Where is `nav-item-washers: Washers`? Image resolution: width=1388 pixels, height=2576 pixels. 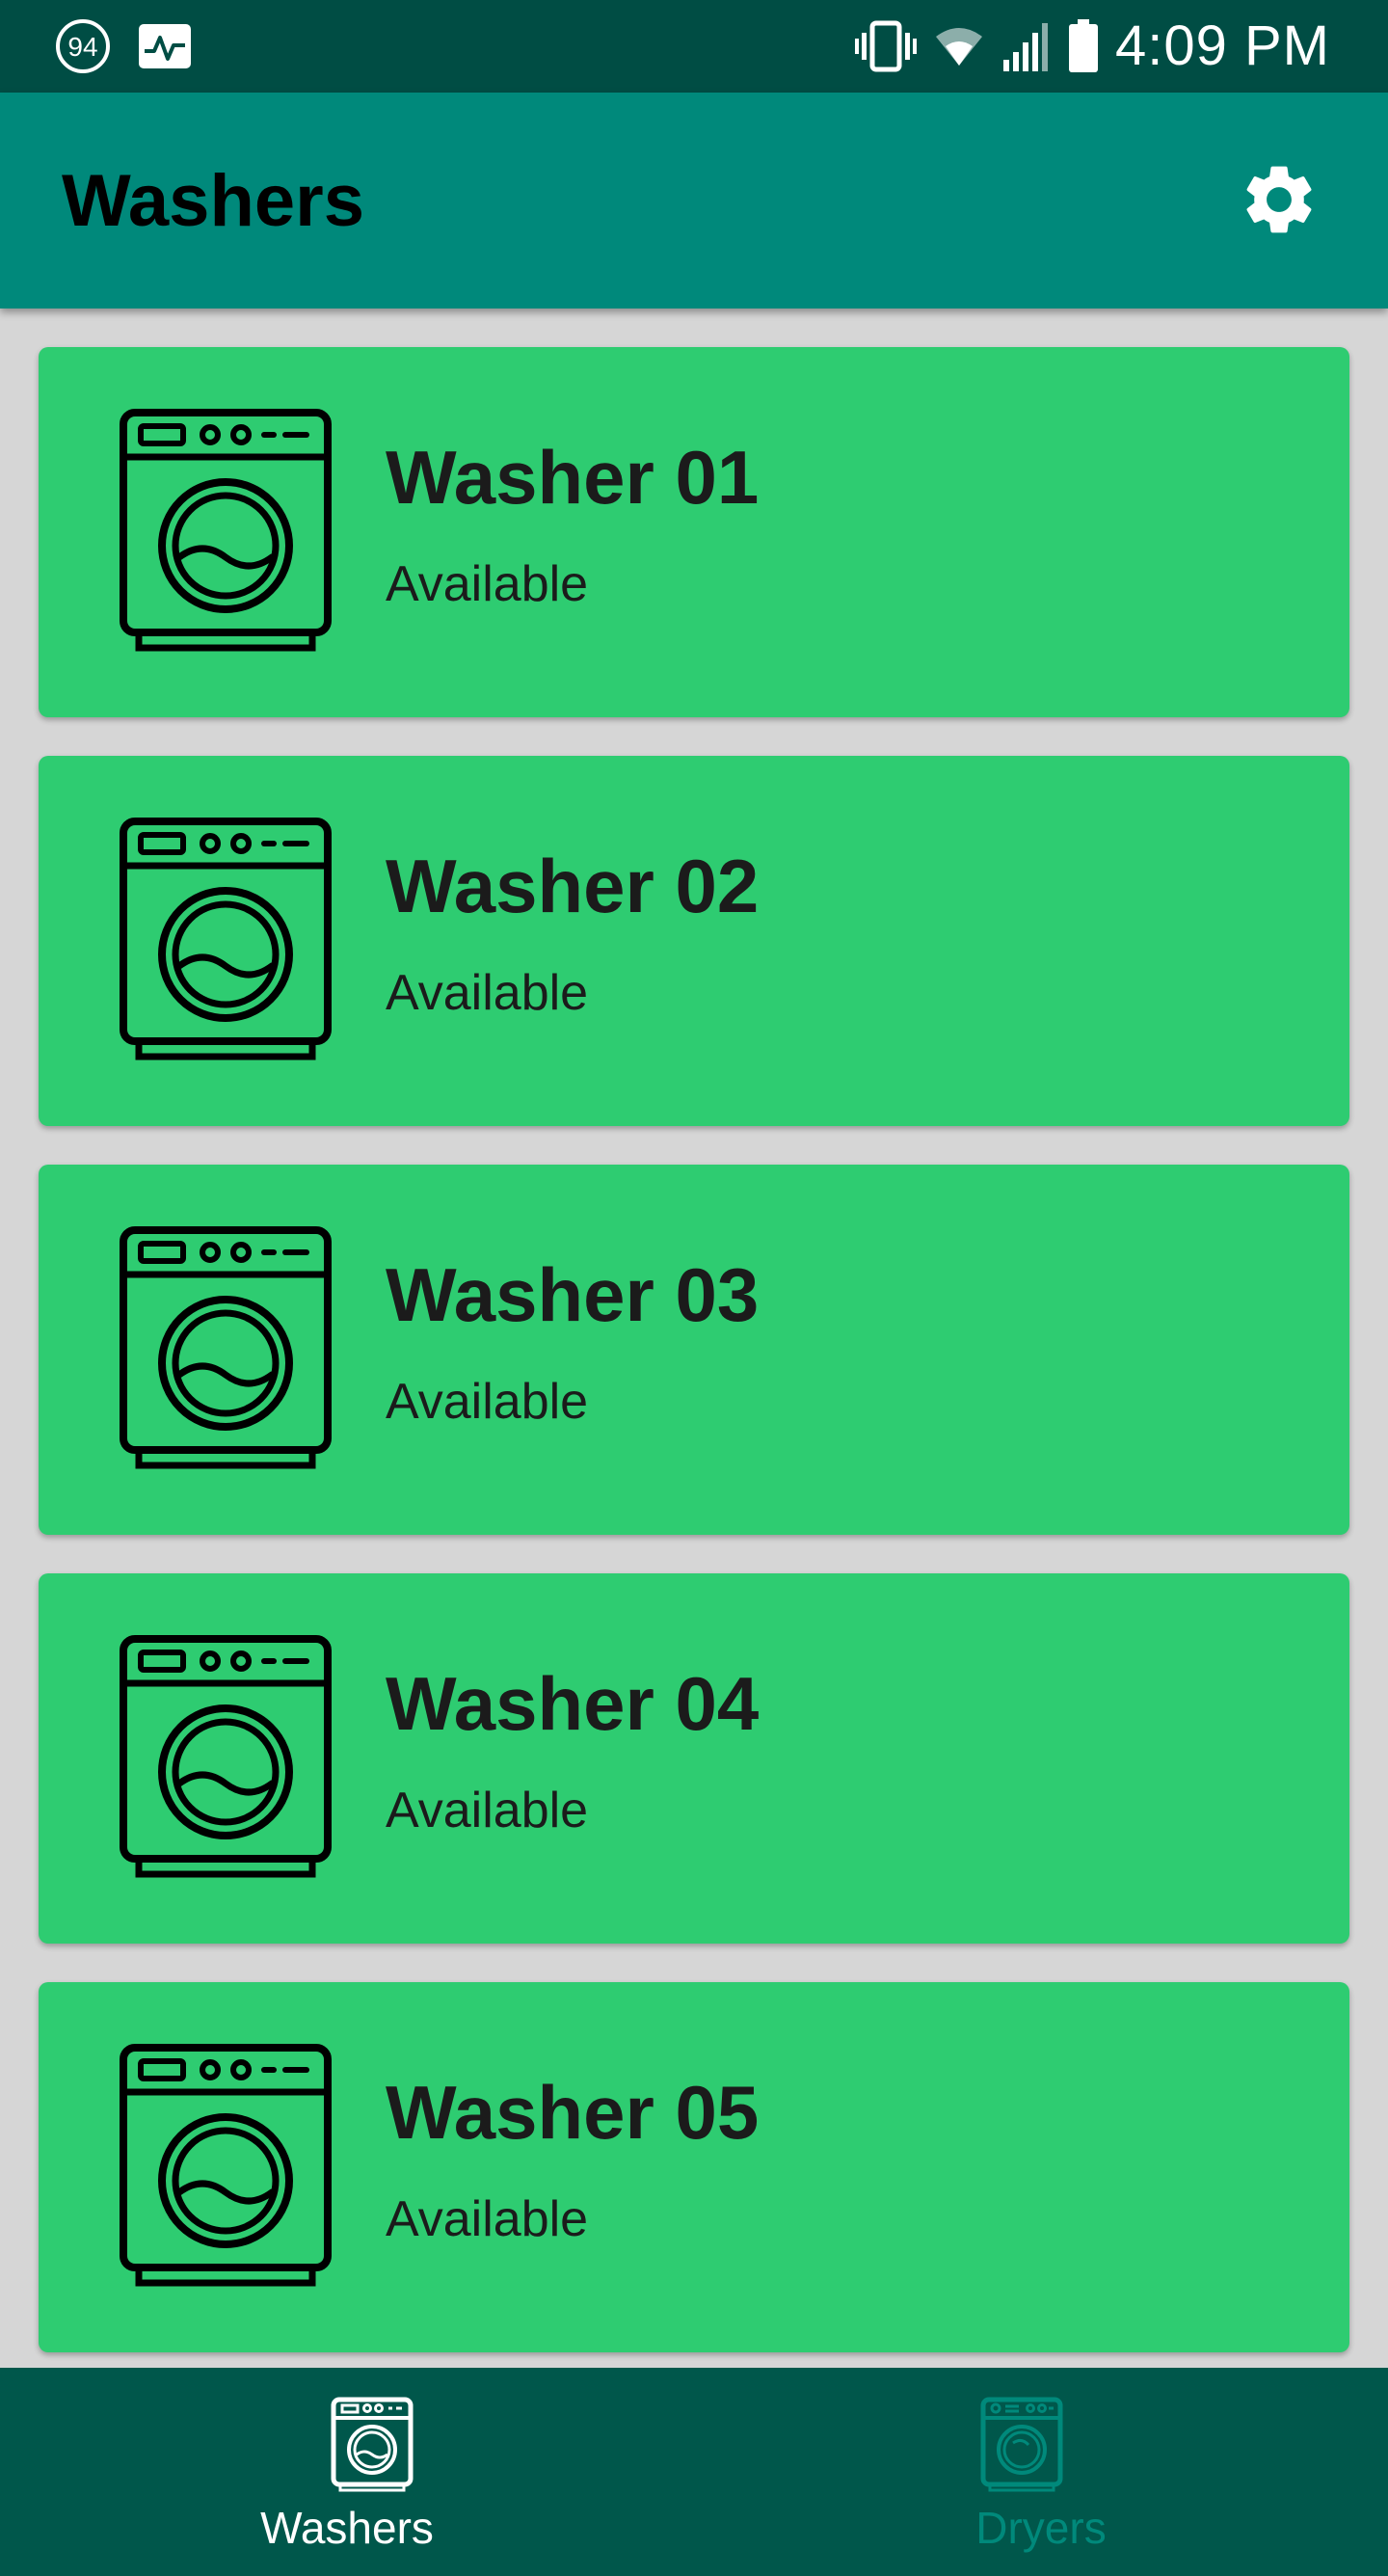 nav-item-washers: Washers is located at coordinates (347, 2472).